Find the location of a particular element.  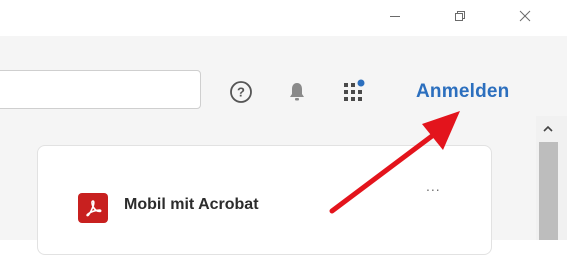

chevron-up-icon is located at coordinates (548, 129).